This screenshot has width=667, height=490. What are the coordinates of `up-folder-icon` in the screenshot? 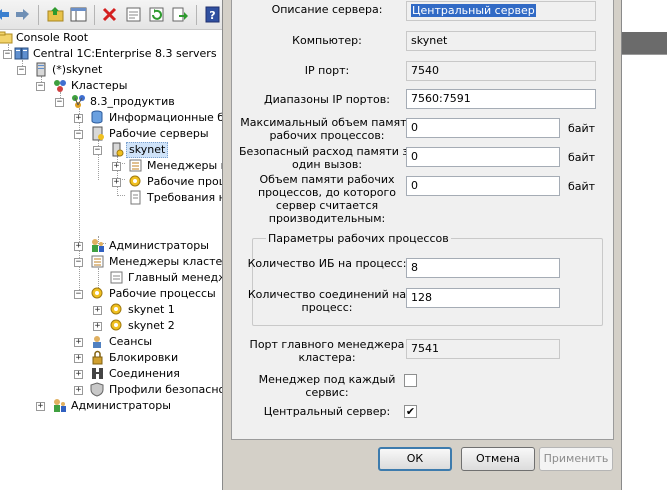 It's located at (55, 14).